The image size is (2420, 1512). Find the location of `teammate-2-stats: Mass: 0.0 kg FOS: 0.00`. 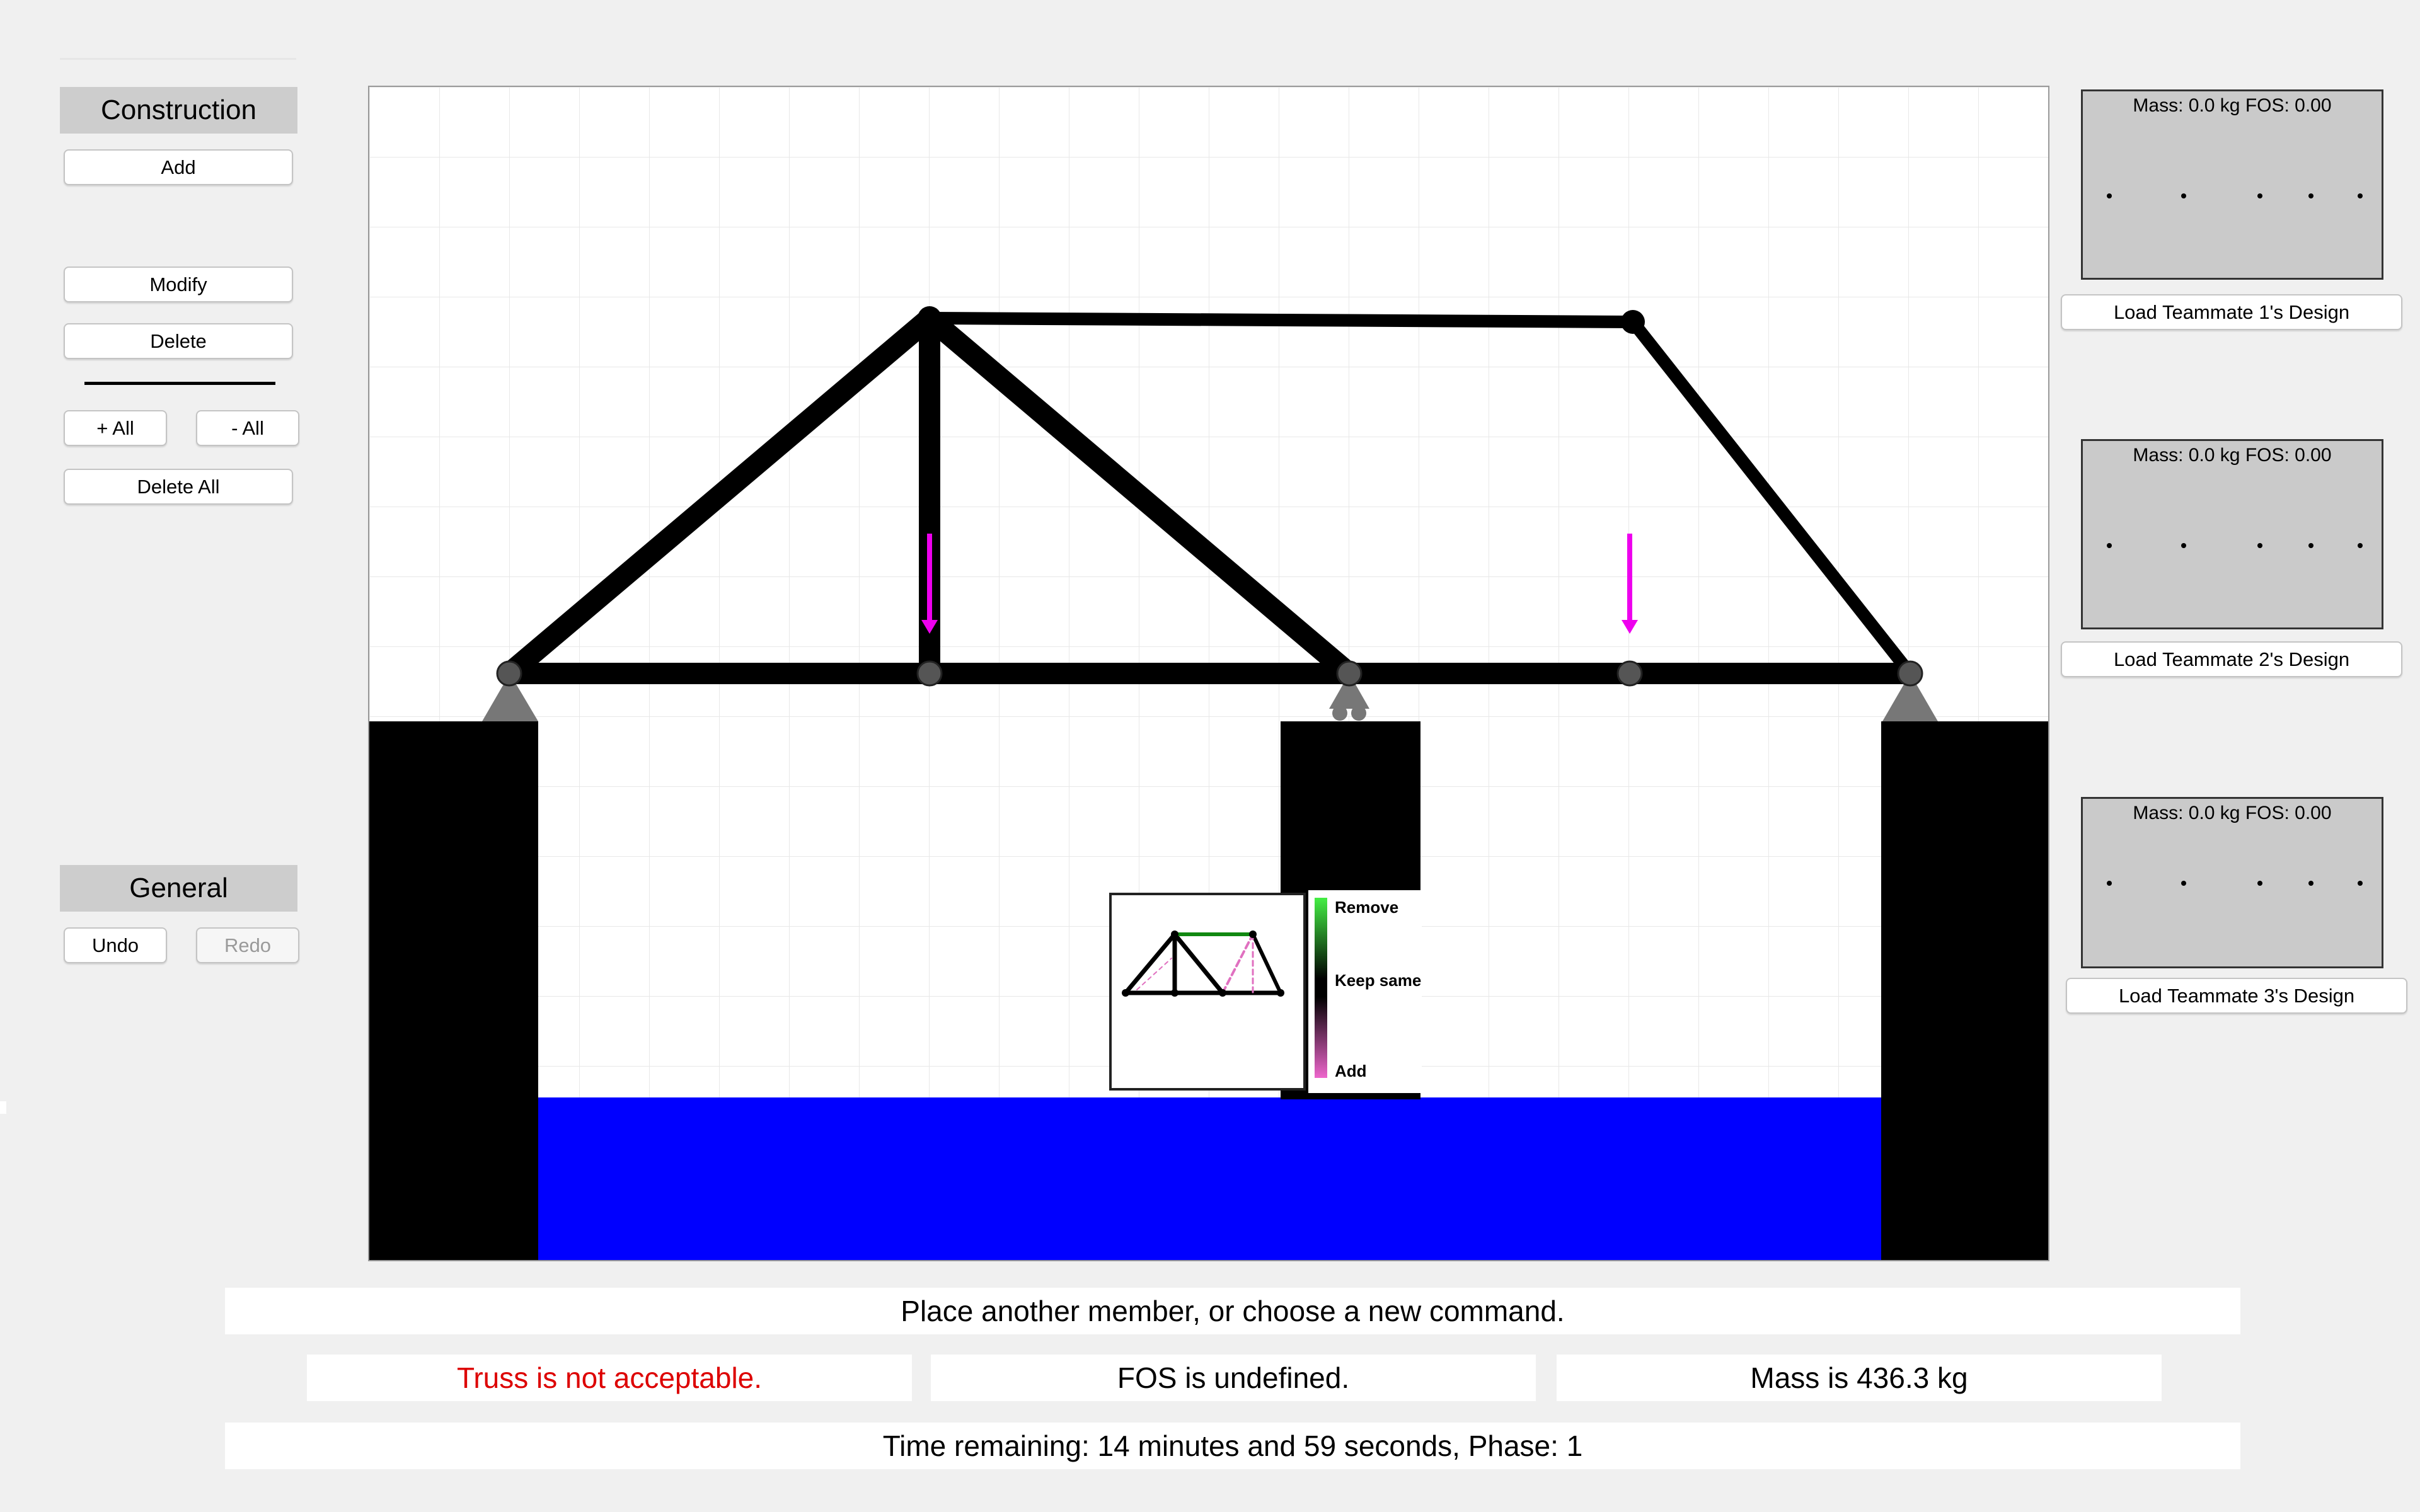

teammate-2-stats: Mass: 0.0 kg FOS: 0.00 is located at coordinates (2232, 455).